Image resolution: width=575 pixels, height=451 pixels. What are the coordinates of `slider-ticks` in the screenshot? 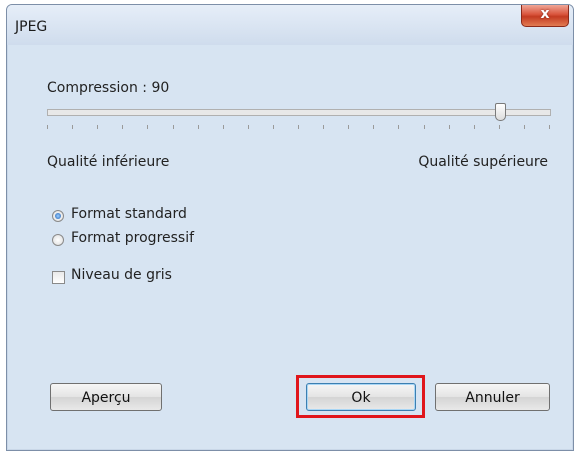 It's located at (298, 128).